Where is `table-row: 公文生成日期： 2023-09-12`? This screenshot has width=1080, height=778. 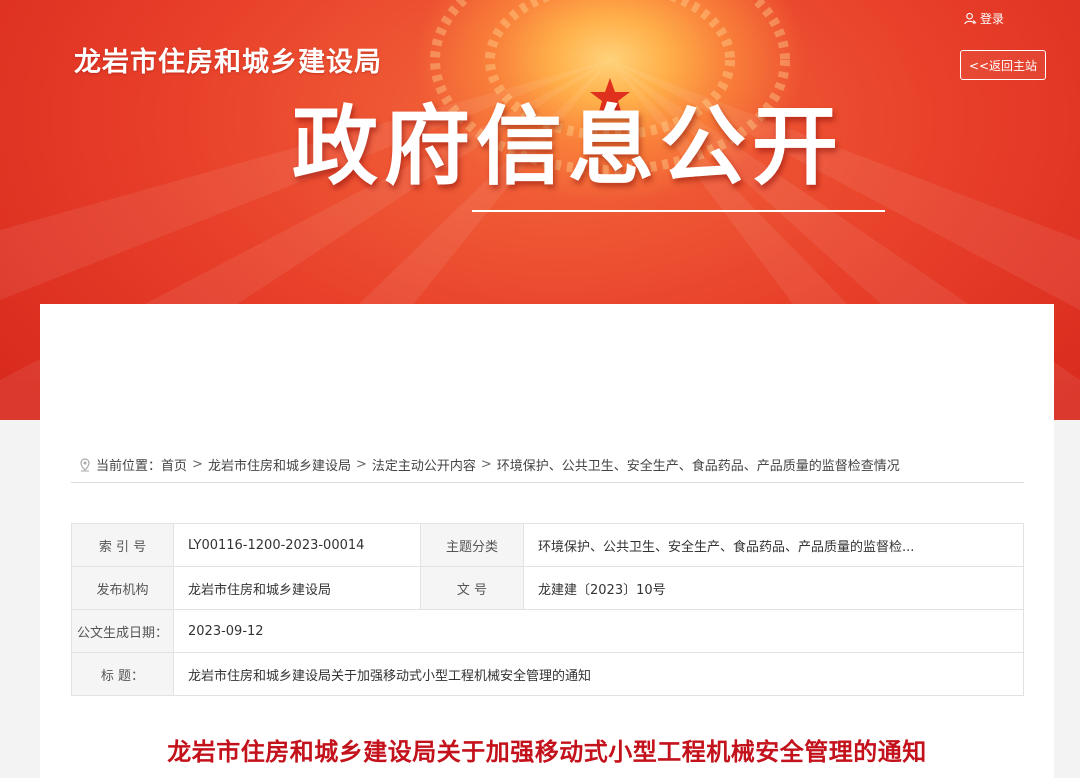 table-row: 公文生成日期： 2023-09-12 is located at coordinates (547, 631).